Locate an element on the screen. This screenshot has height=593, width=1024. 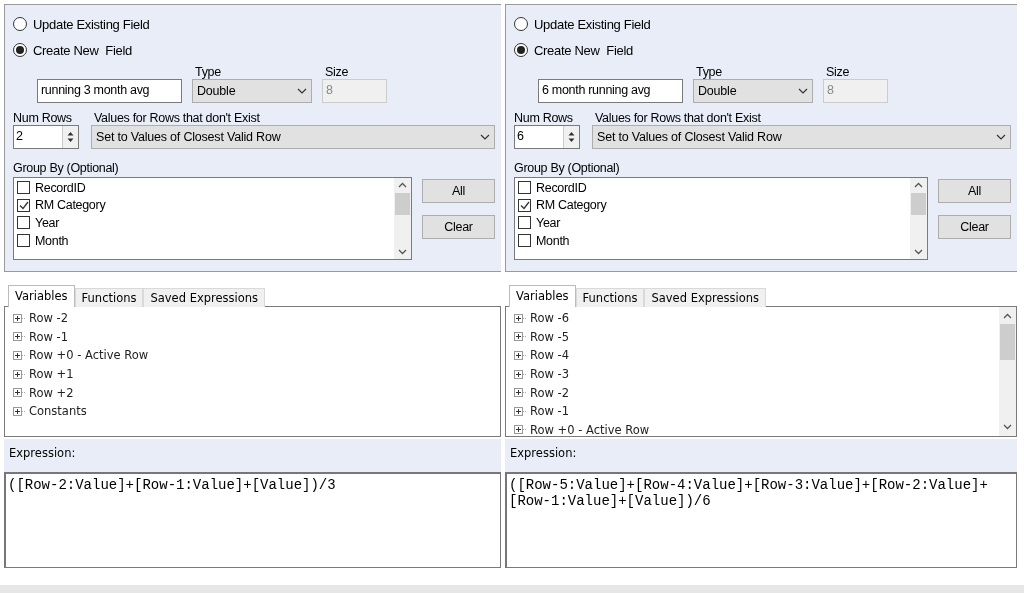
tree-item: Row -6 is located at coordinates (550, 318).